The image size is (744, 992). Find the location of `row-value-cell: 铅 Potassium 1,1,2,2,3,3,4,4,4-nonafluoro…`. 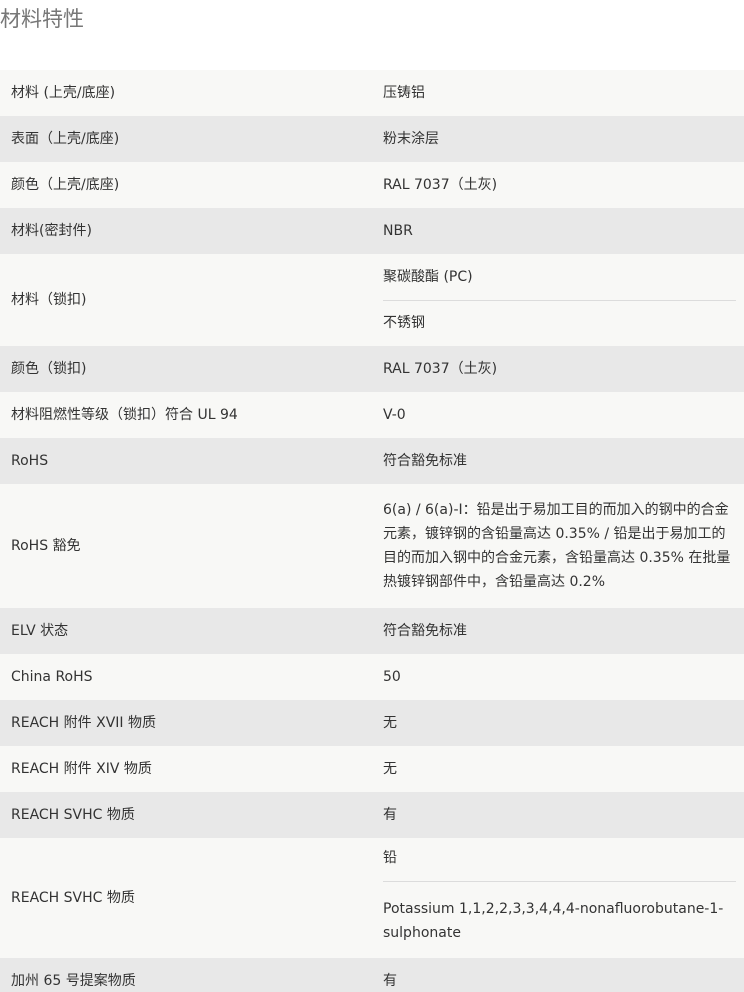

row-value-cell: 铅 Potassium 1,1,2,2,3,3,4,4,4-nonafluoro… is located at coordinates (558, 898).